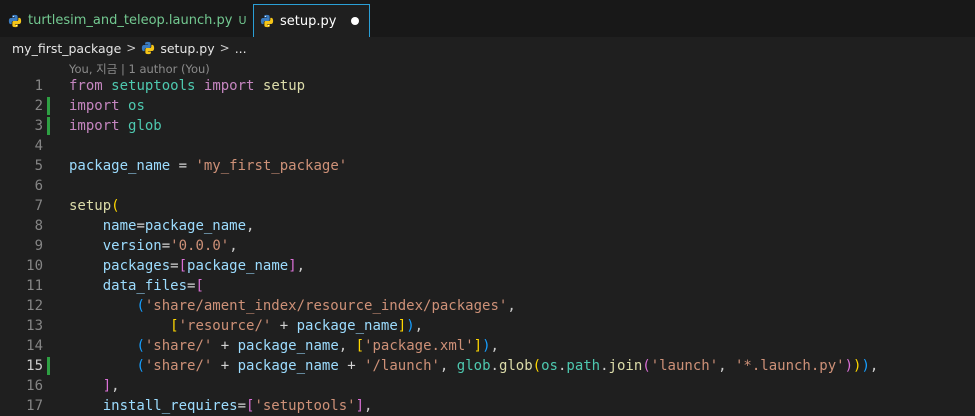 The width and height of the screenshot is (975, 416). I want to click on code-line: 6, so click(487, 186).